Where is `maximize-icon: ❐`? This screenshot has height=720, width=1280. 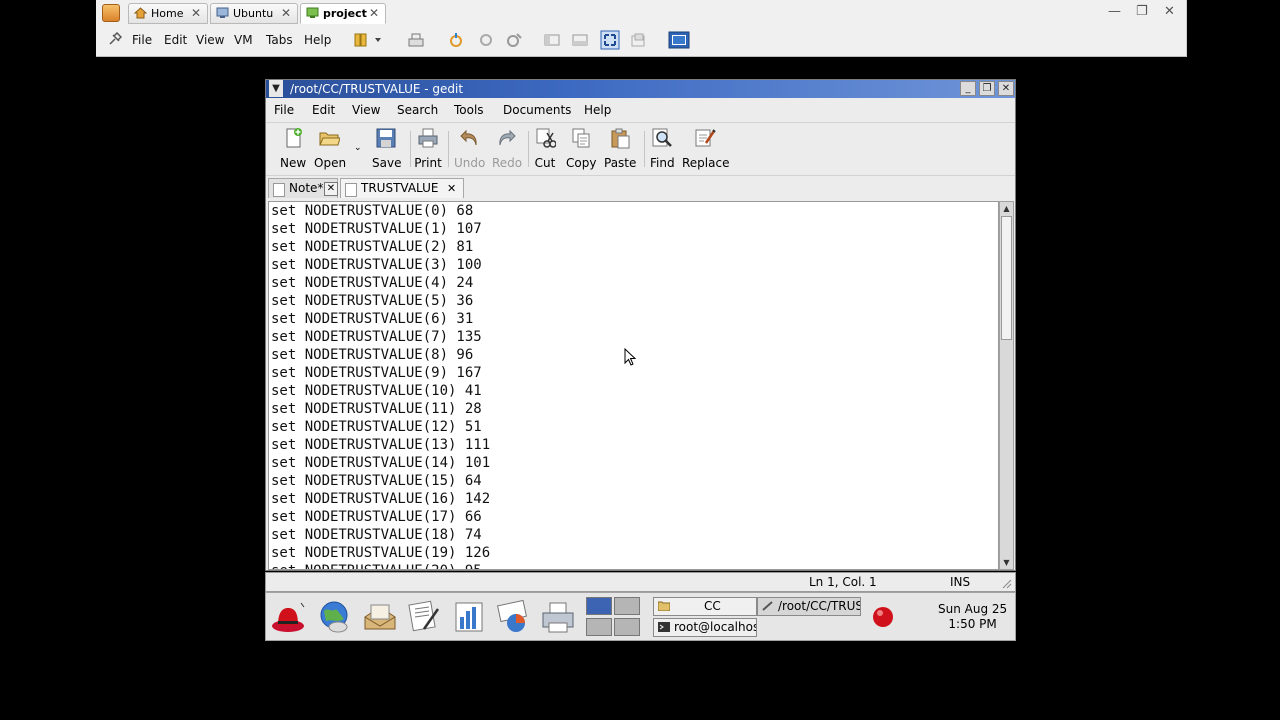
maximize-icon: ❐ is located at coordinates (987, 88).